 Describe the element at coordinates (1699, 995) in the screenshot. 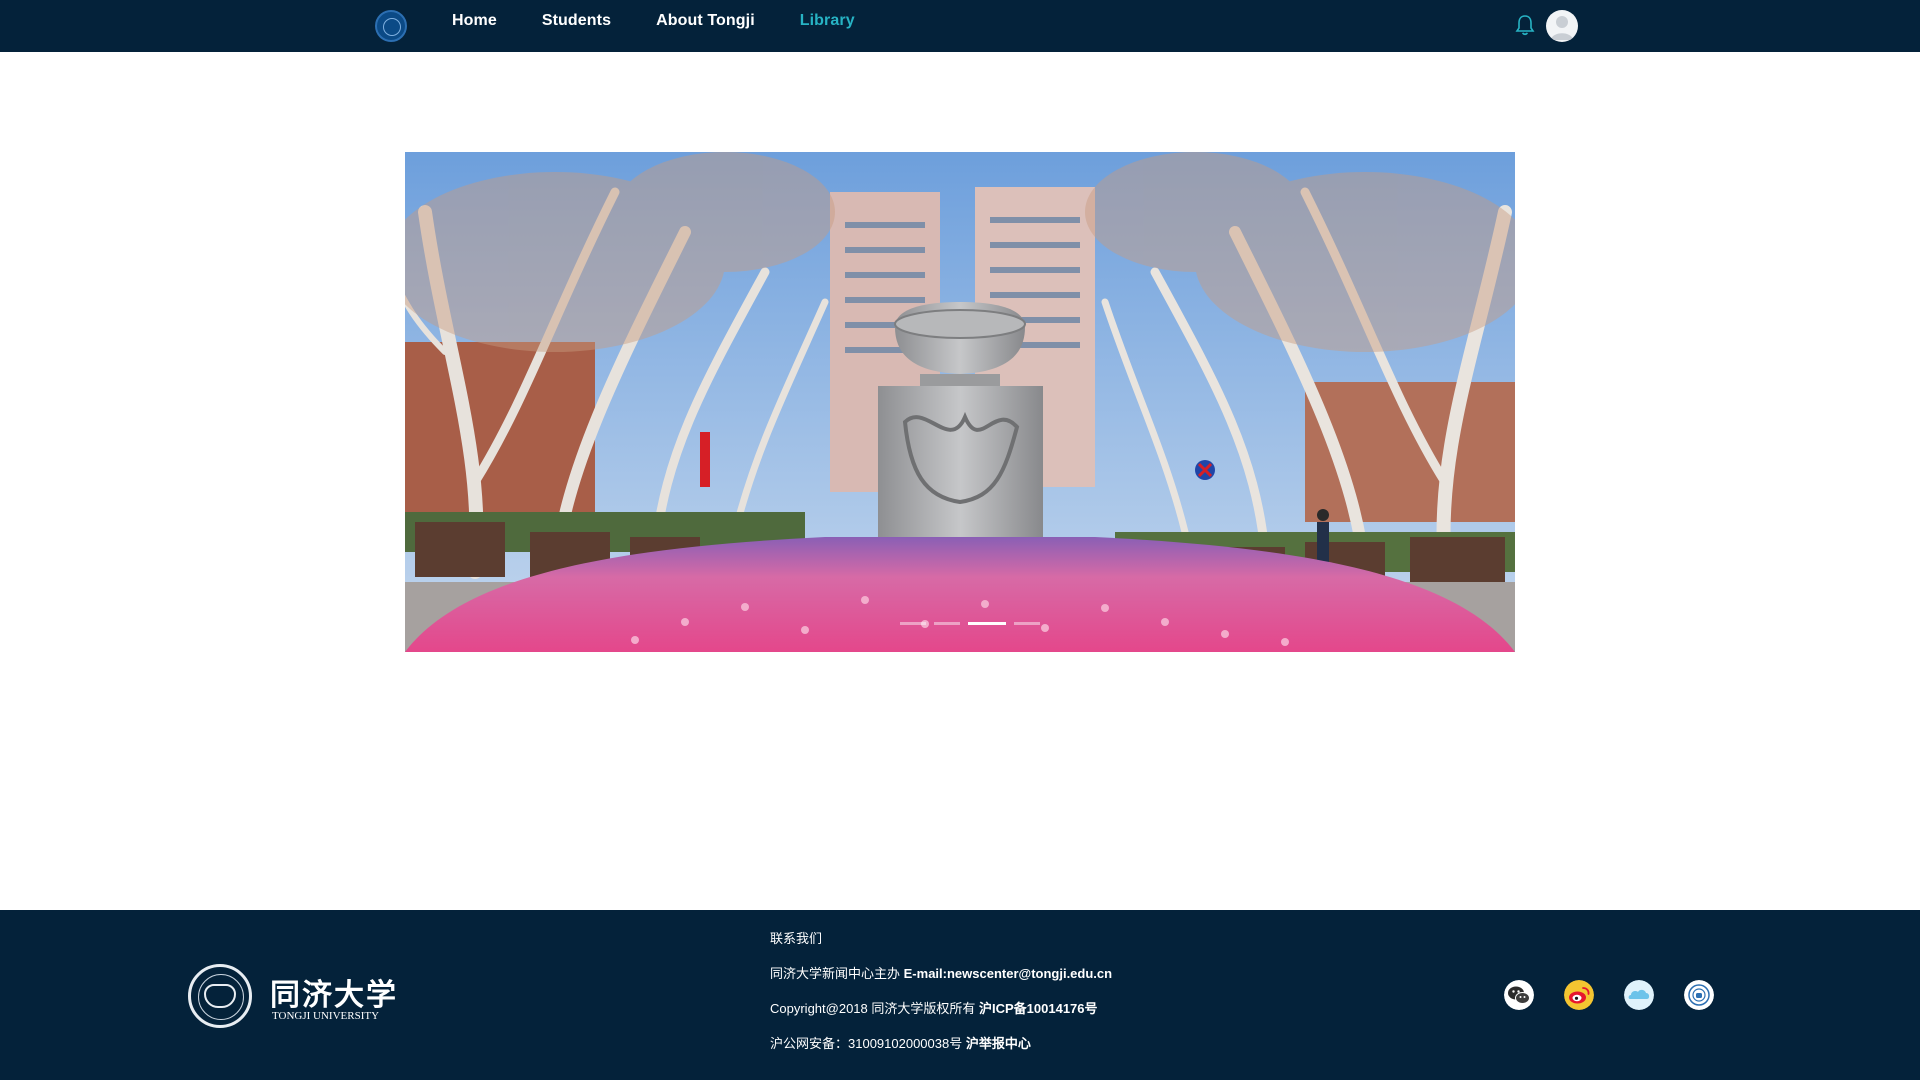

I see `tongji-app-icon` at that location.